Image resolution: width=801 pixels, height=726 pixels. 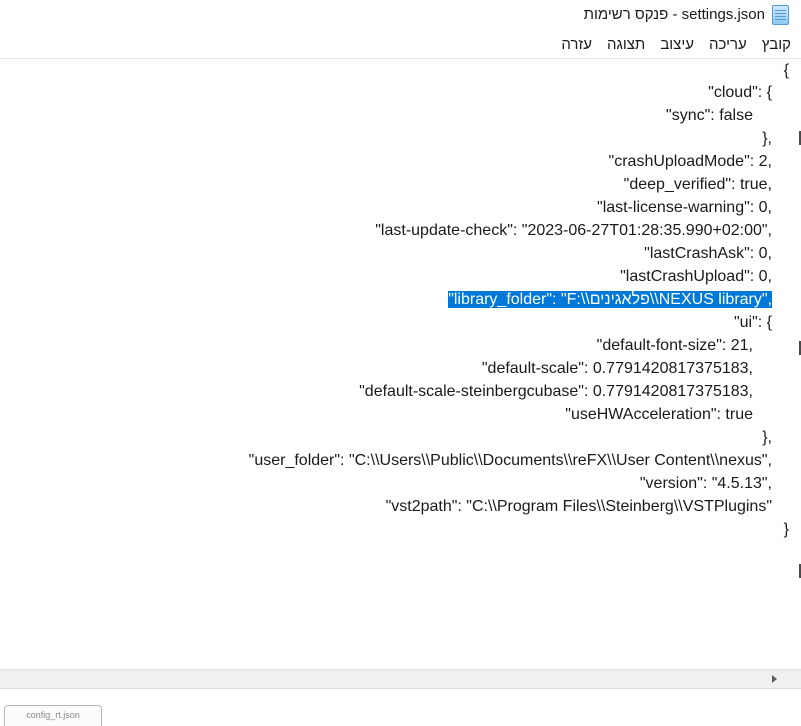 I want to click on menu-edit: עריכה, so click(x=728, y=44).